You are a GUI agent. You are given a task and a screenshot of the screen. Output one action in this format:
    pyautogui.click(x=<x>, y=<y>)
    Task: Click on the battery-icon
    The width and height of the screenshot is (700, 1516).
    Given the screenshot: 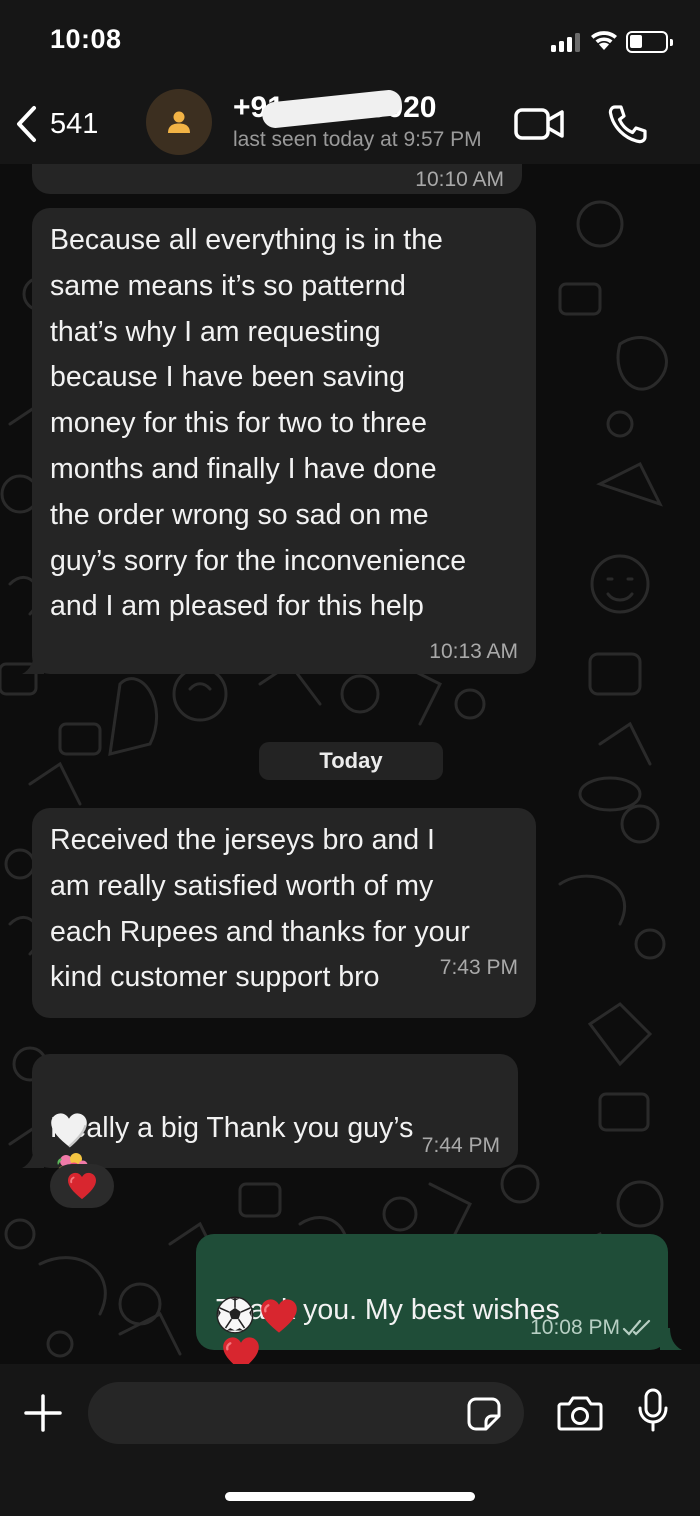 What is the action you would take?
    pyautogui.click(x=649, y=42)
    